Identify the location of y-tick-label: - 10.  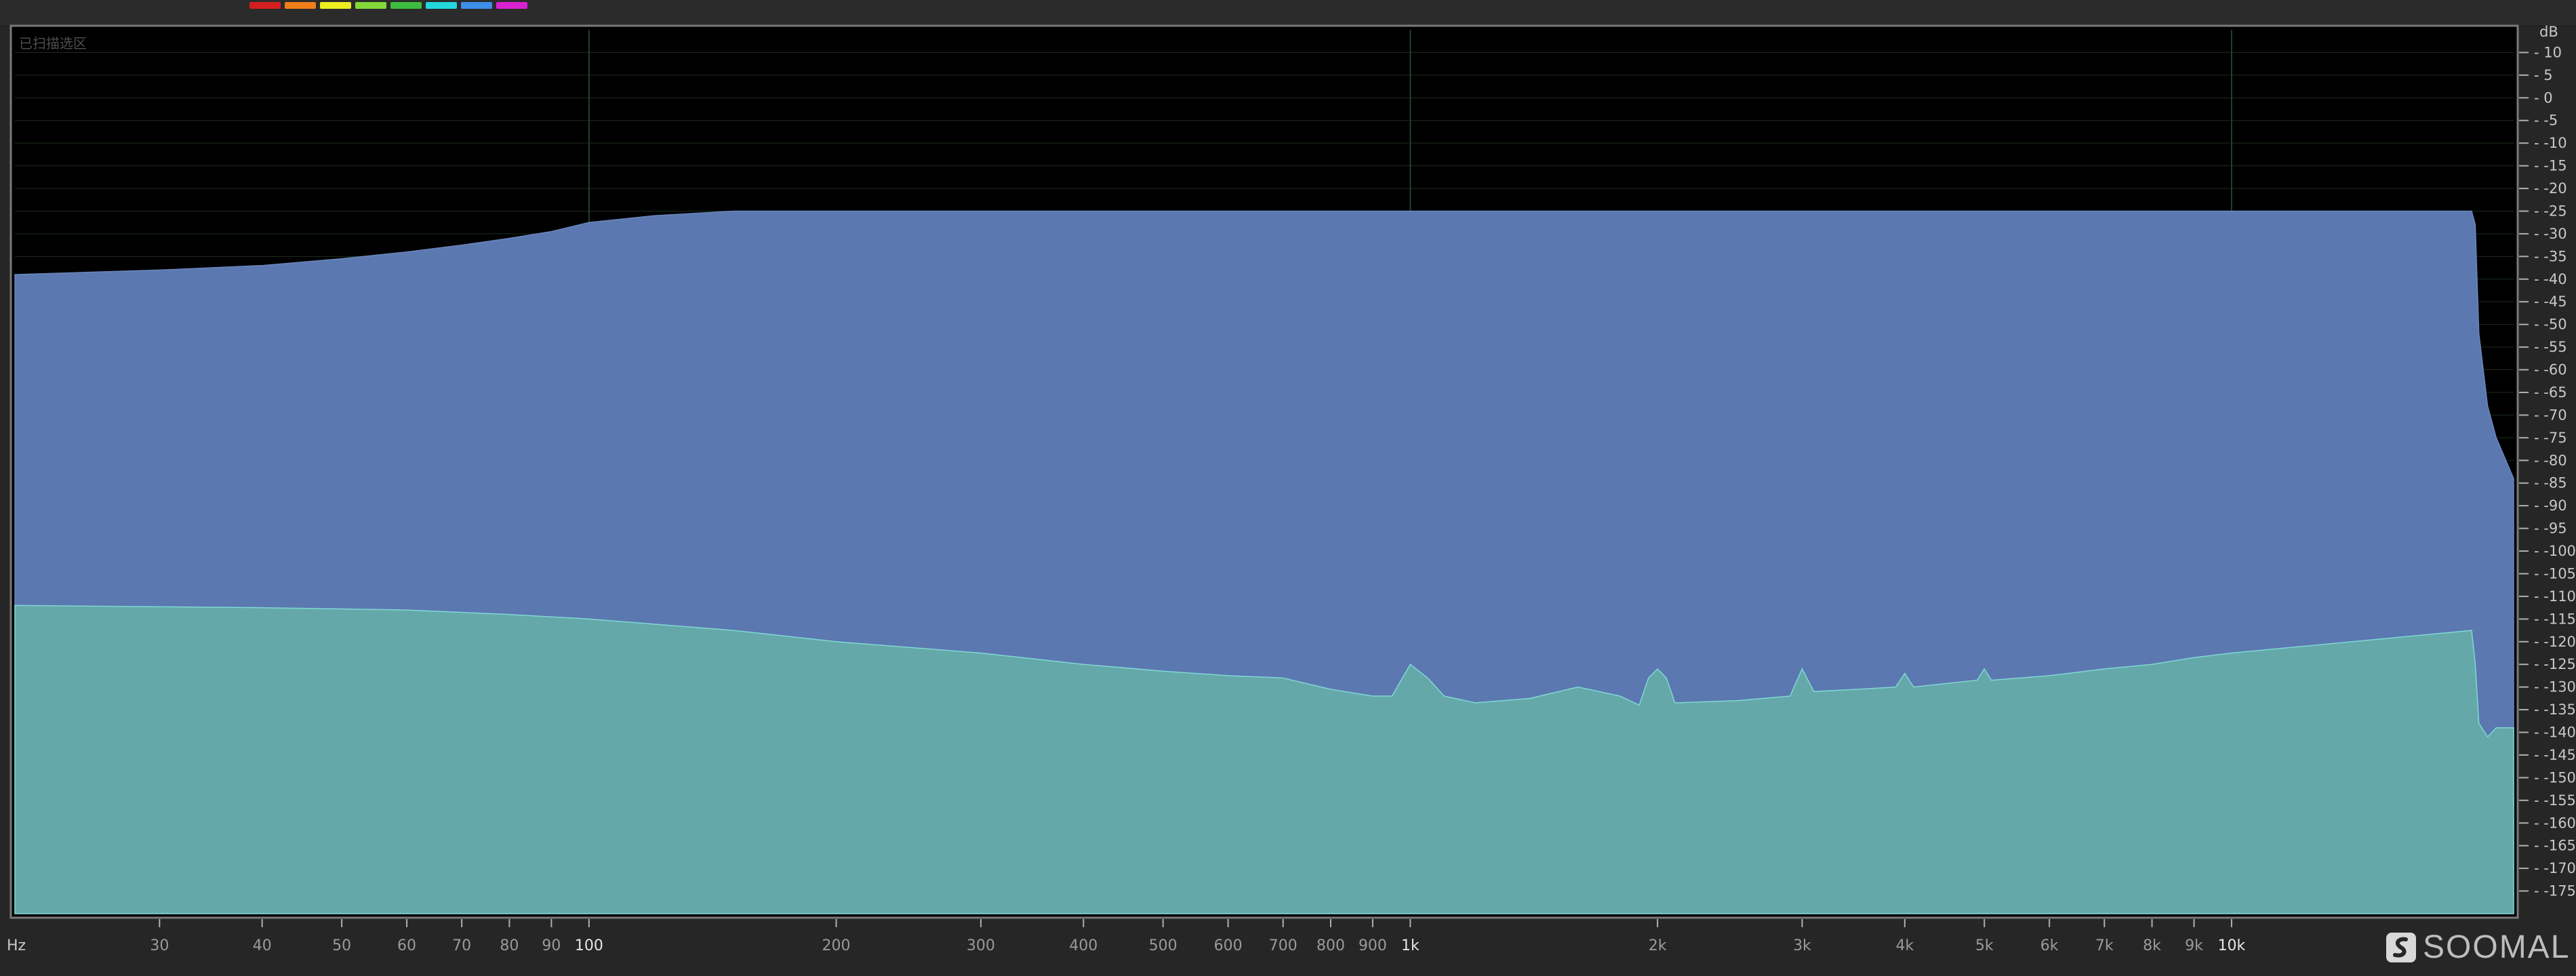
(2548, 52).